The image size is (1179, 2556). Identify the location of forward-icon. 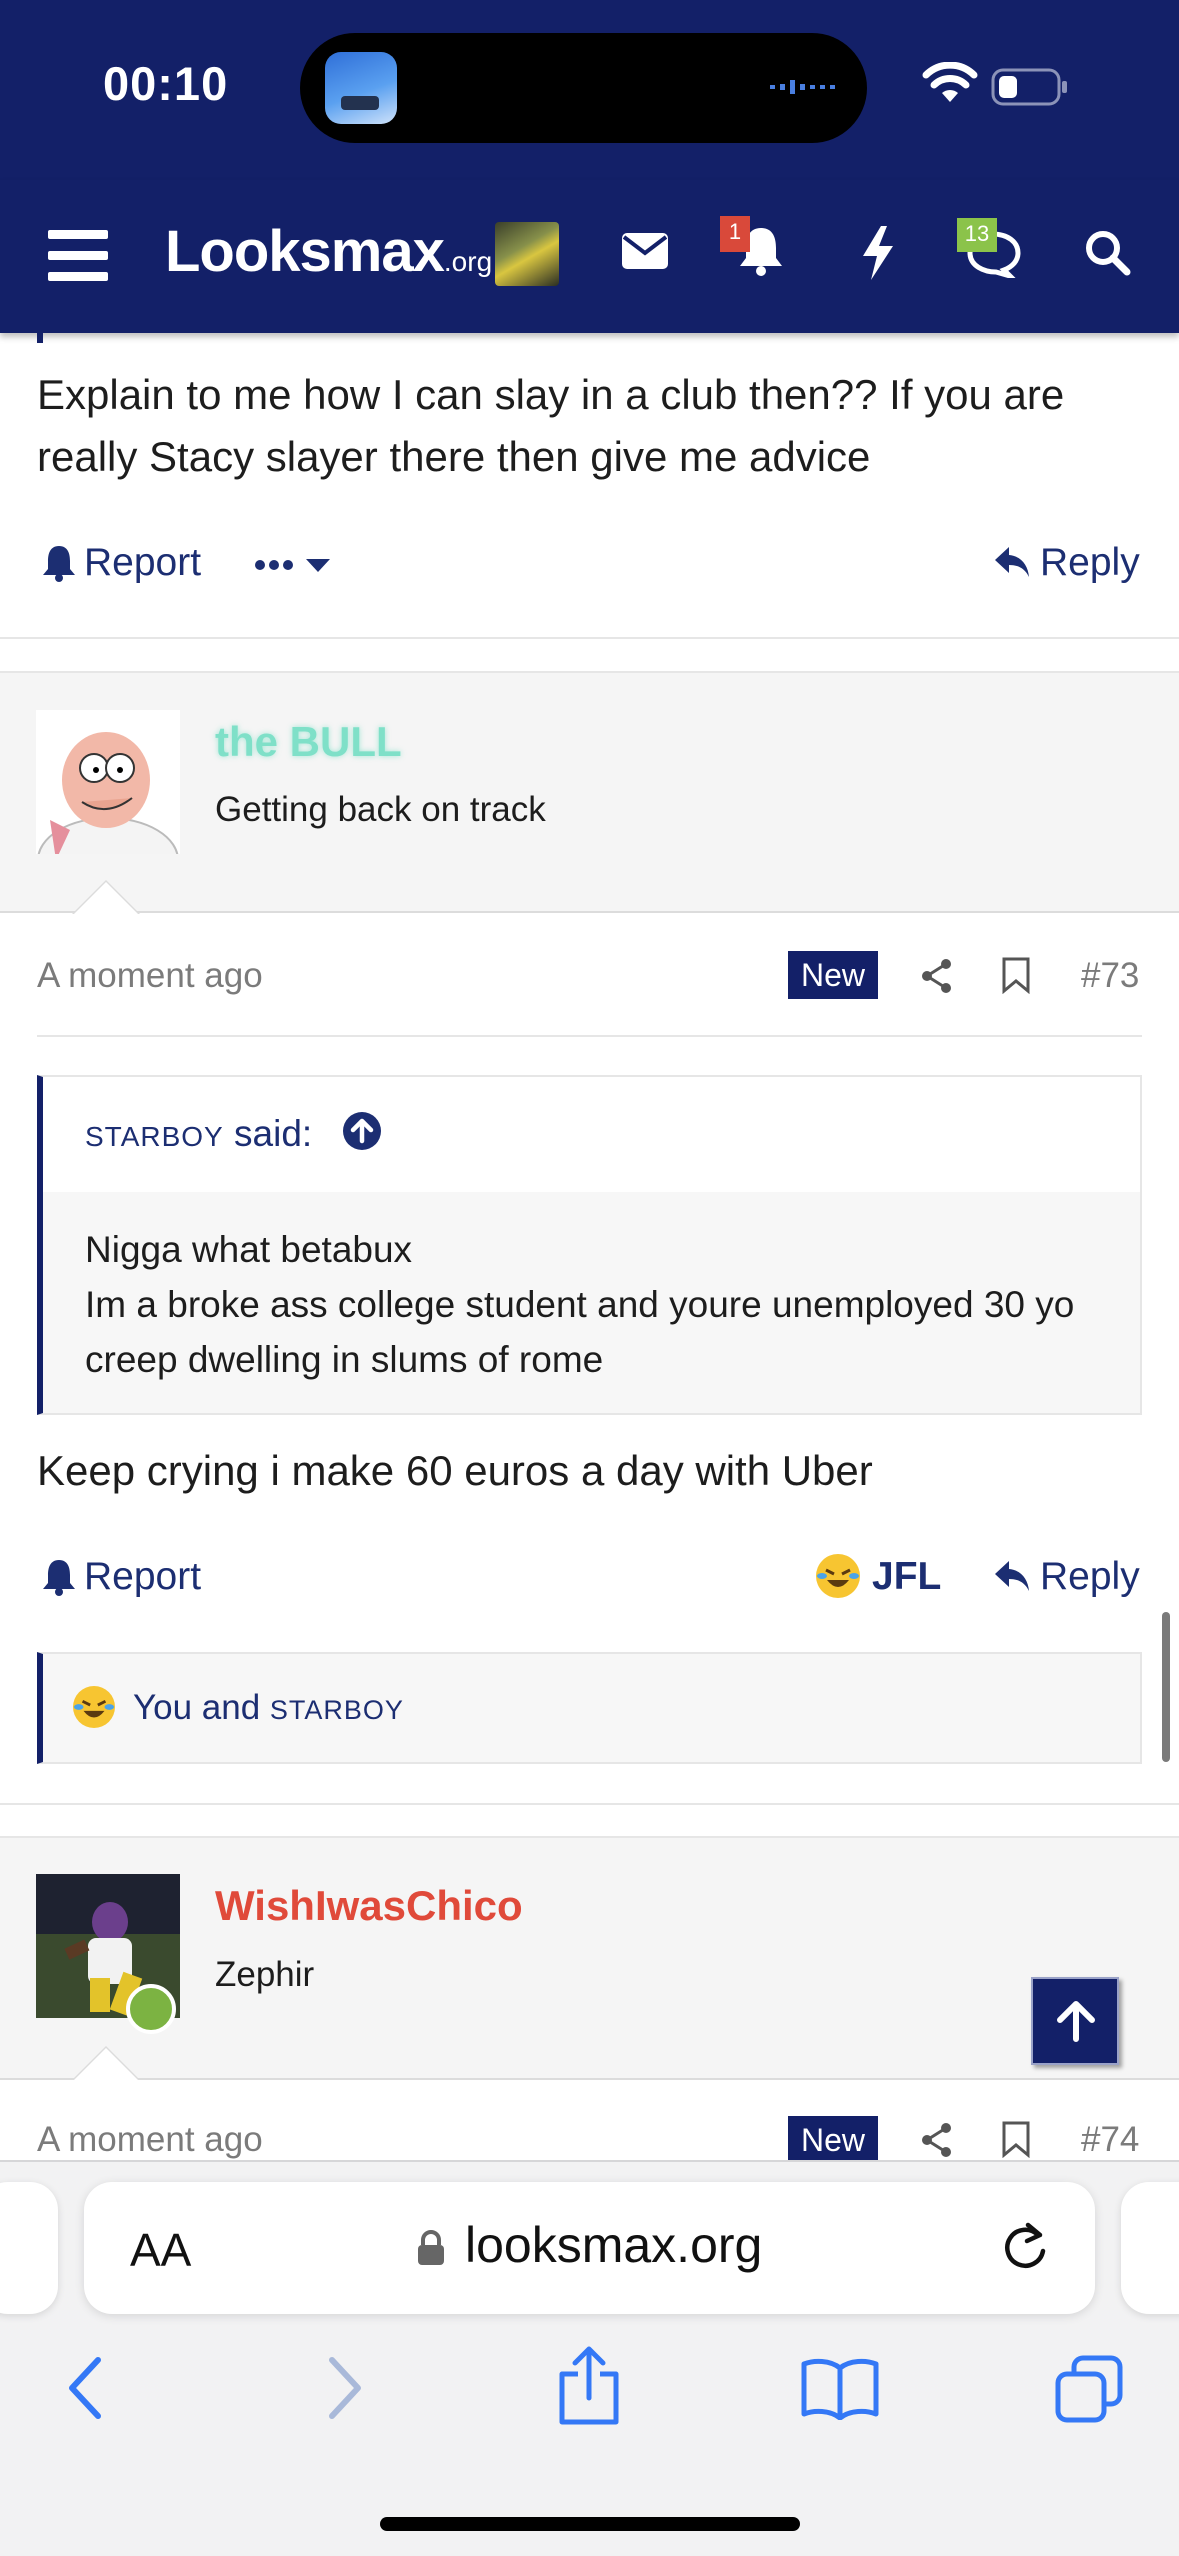
(344, 2388).